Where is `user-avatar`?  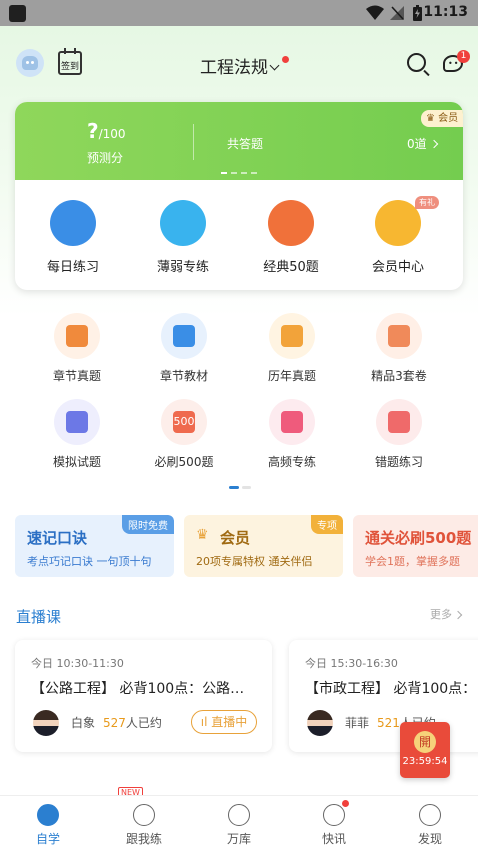 user-avatar is located at coordinates (30, 63).